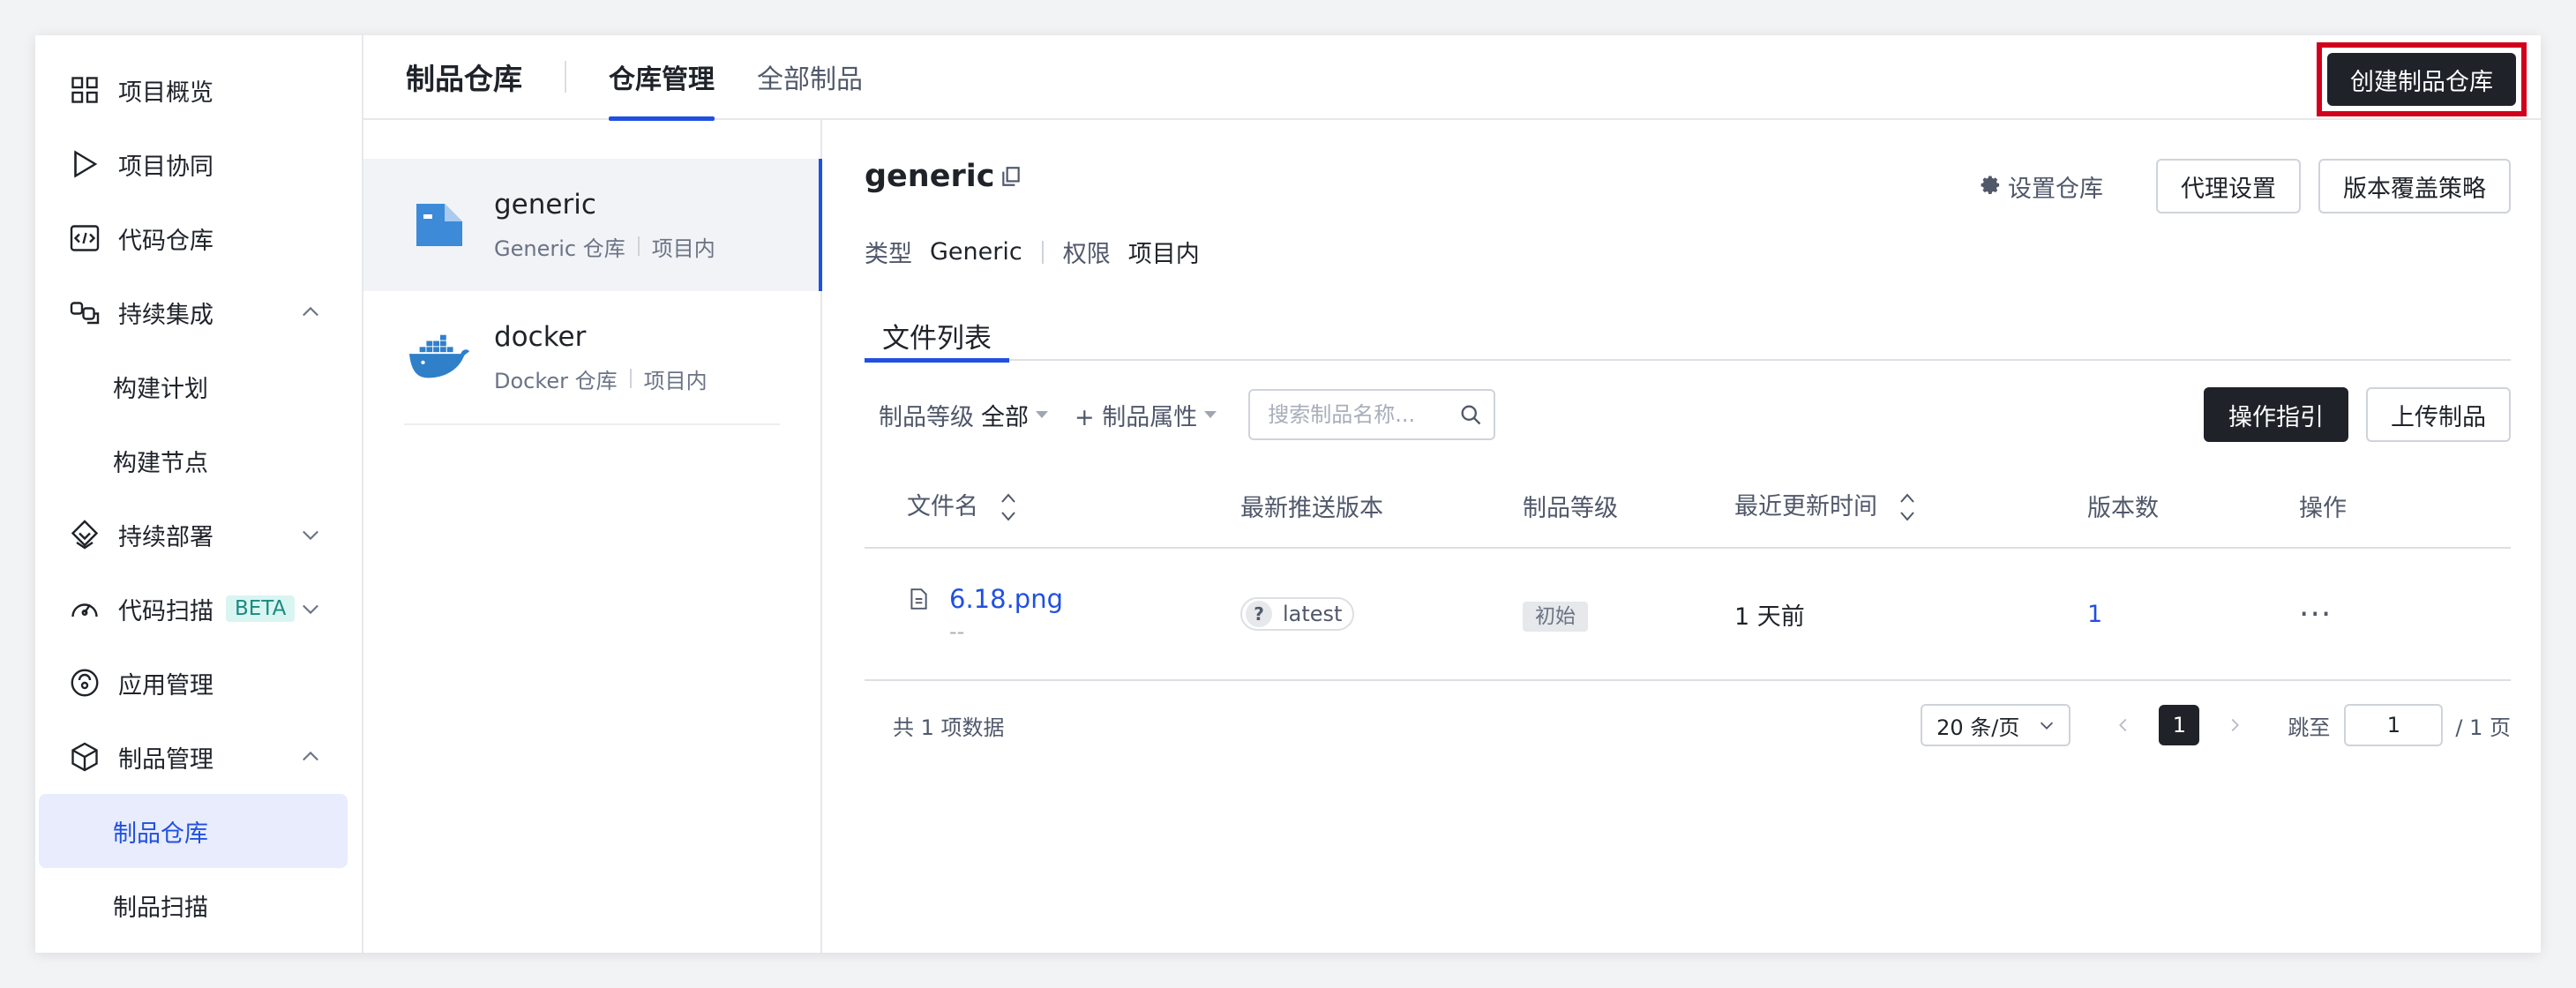 This screenshot has height=988, width=2576. What do you see at coordinates (591, 357) in the screenshot?
I see `repo-item-docker: docker Docker 仓库 项目内` at bounding box center [591, 357].